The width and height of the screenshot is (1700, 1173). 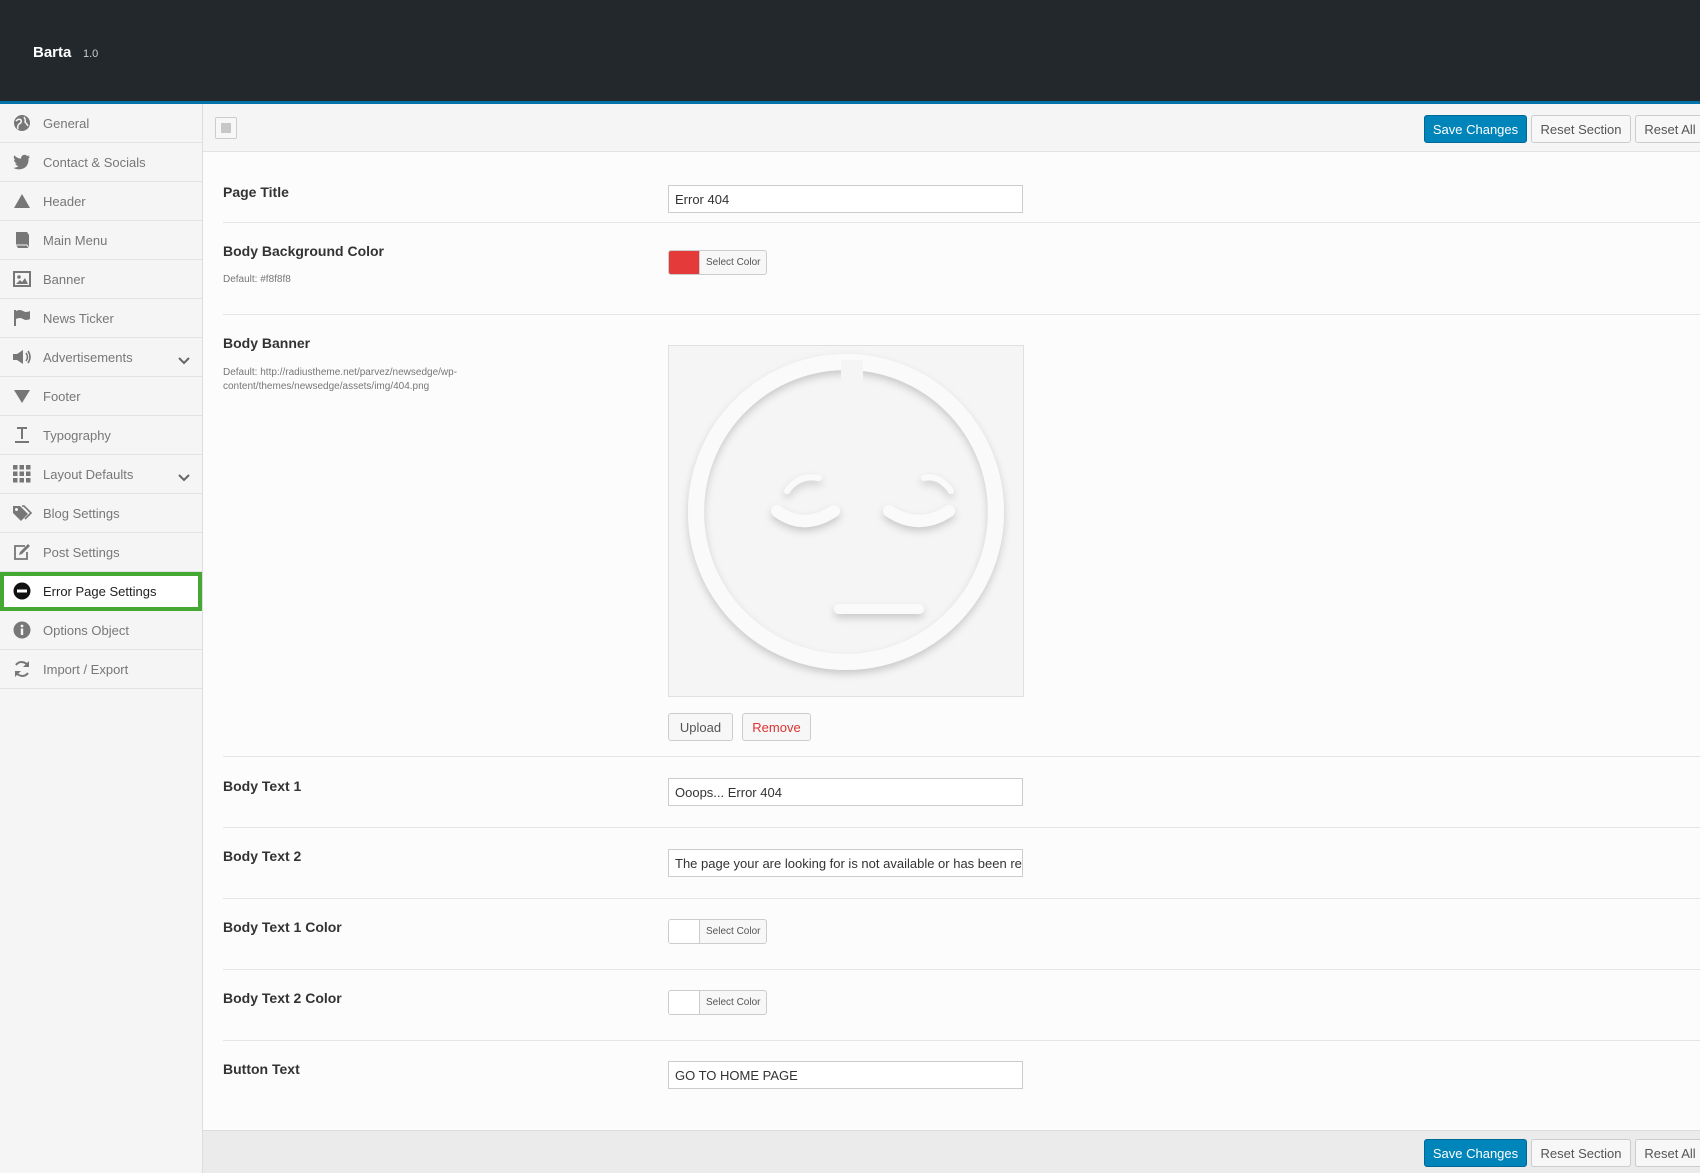 I want to click on sidebar-item-blog-settings: Blog Settings, so click(x=101, y=513).